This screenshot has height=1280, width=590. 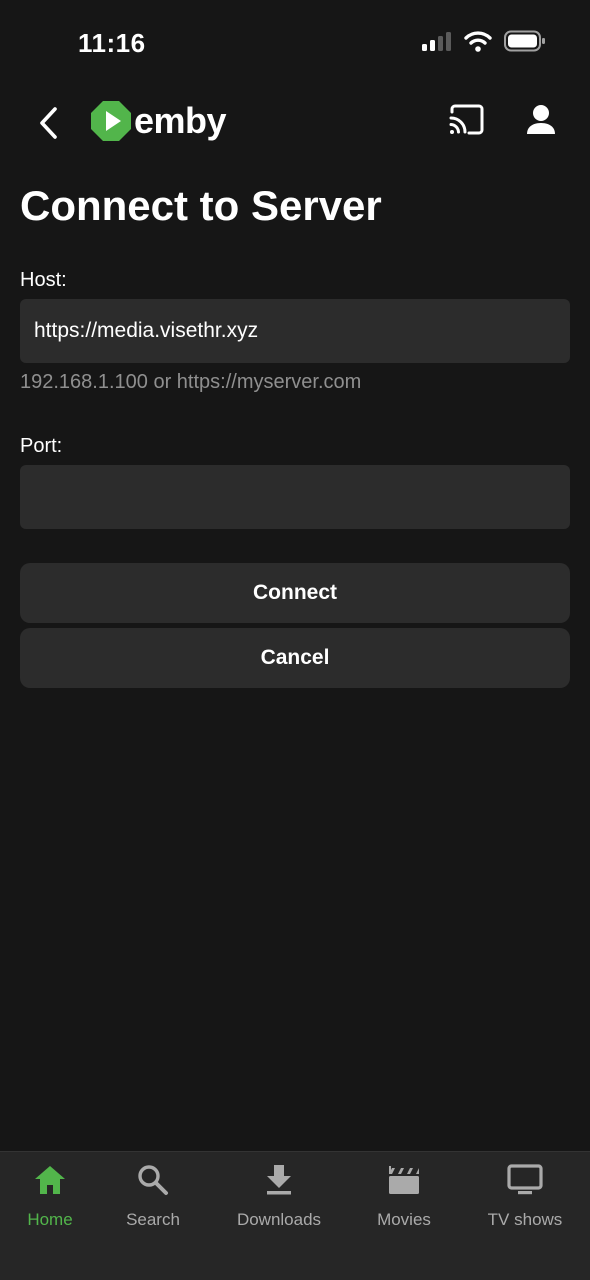 What do you see at coordinates (191, 382) in the screenshot?
I see `host-hint: 192.168.1.100 or https://myserver.com` at bounding box center [191, 382].